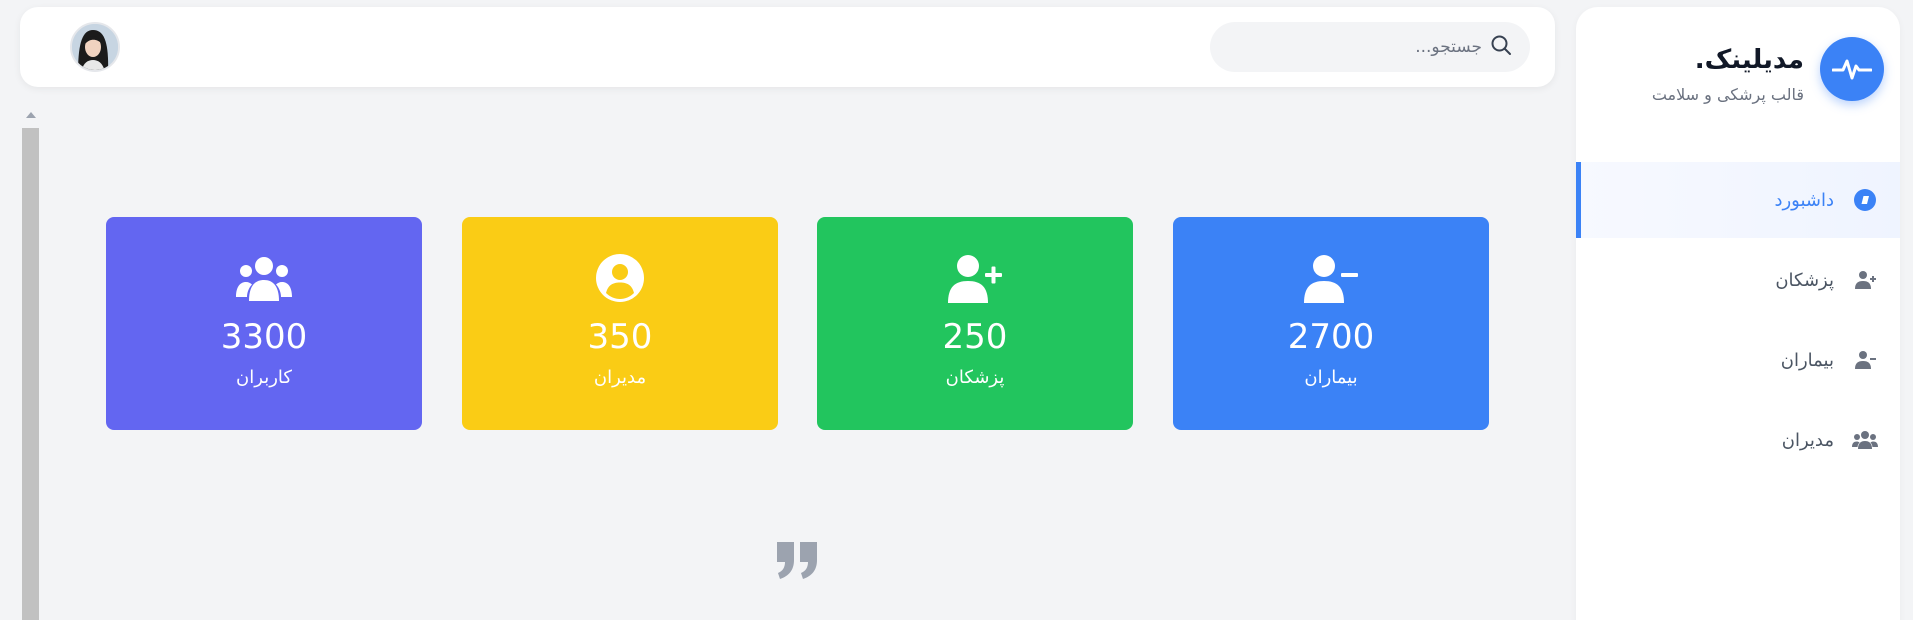 This screenshot has height=620, width=1913. I want to click on scroll-up-arrow-icon, so click(31, 115).